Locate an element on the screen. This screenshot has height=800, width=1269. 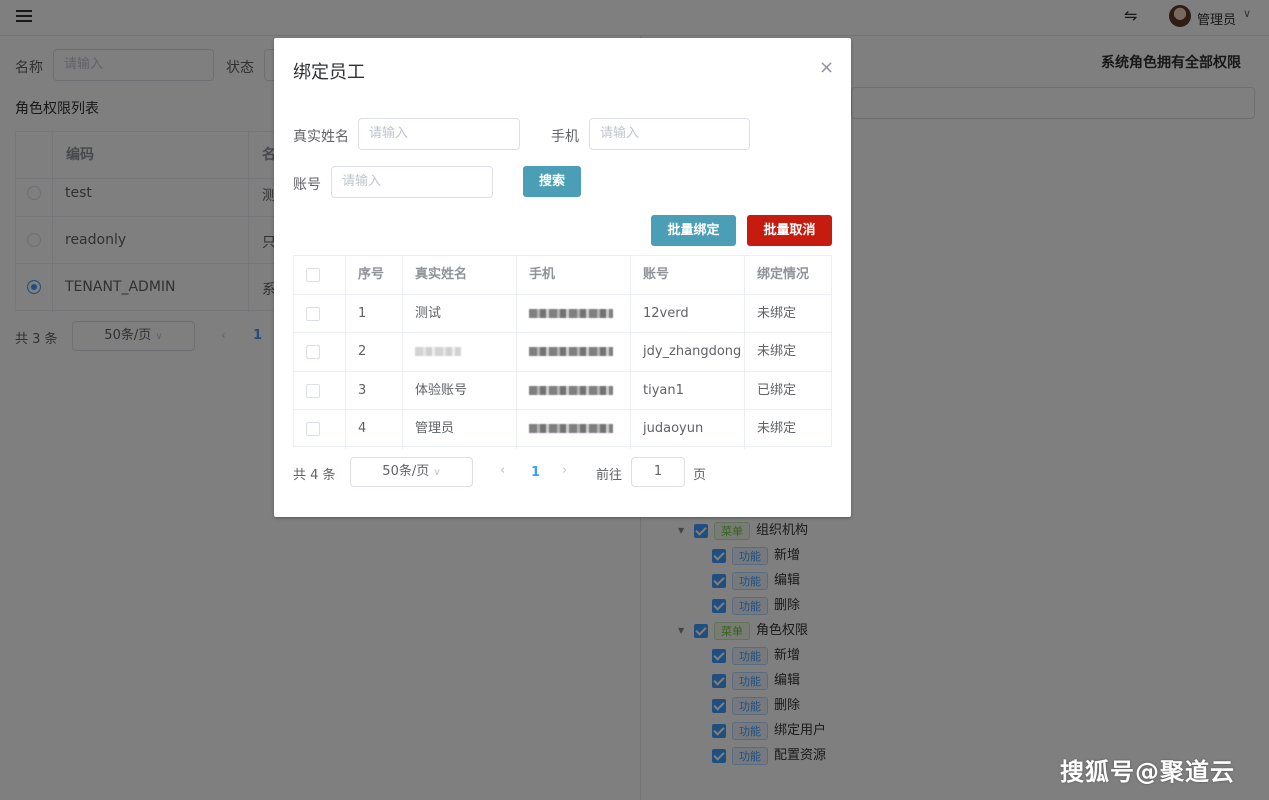
goto-page-input: 1 is located at coordinates (658, 472).